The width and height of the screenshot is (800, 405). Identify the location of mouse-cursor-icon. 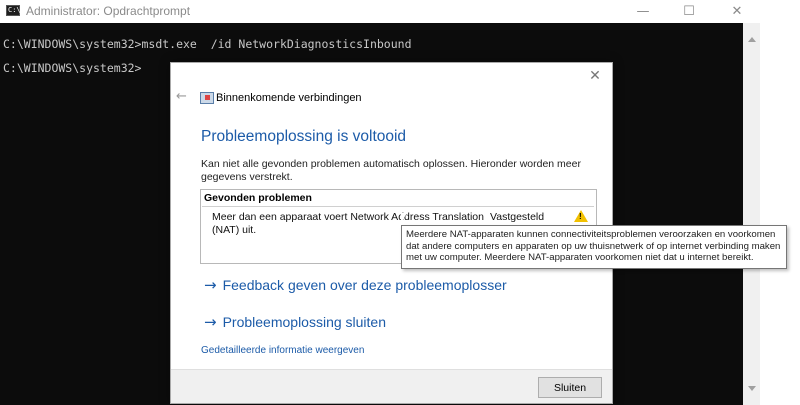
(404, 218).